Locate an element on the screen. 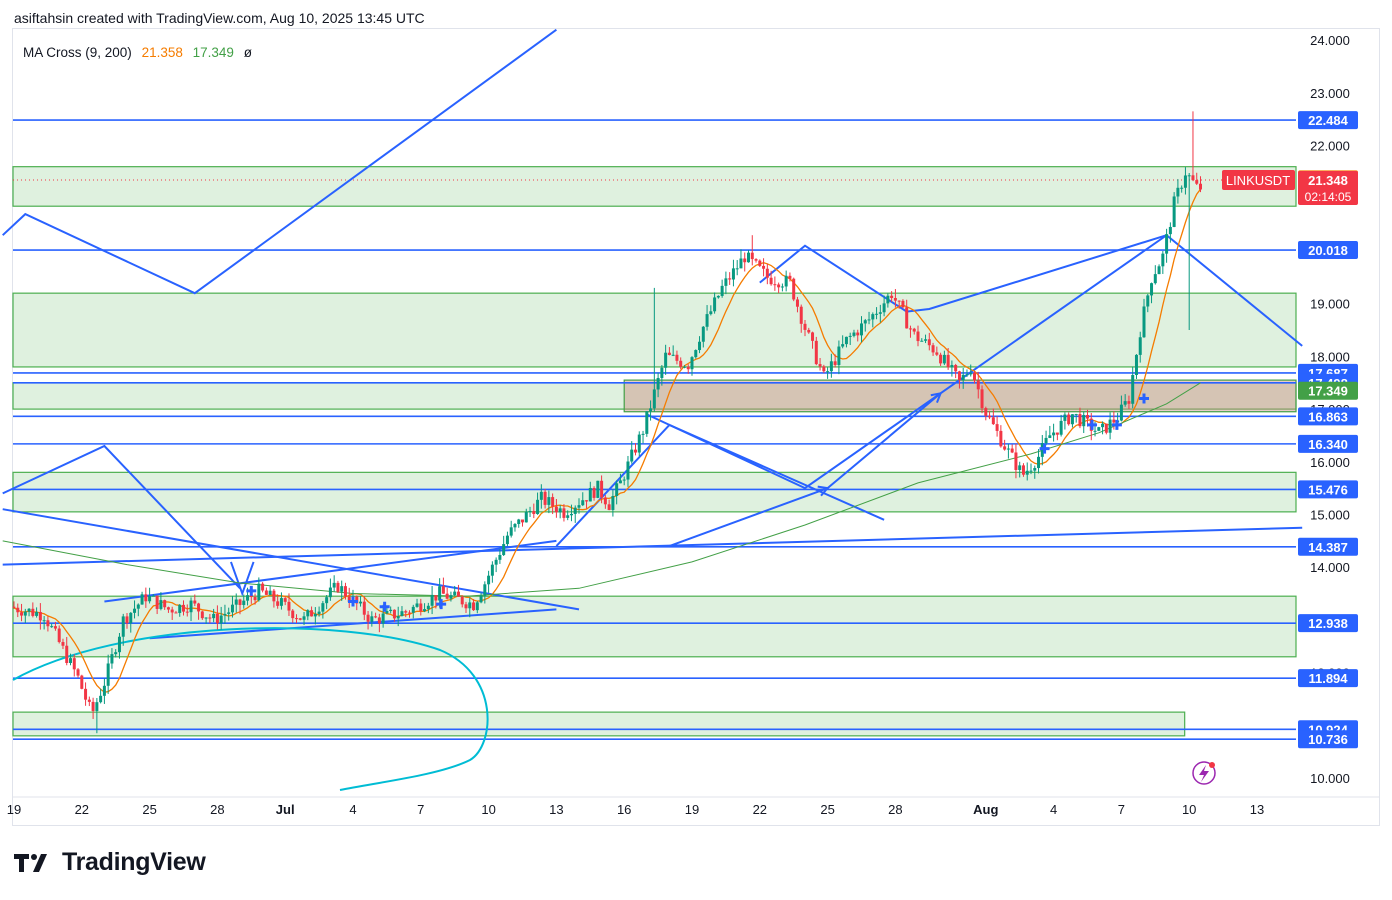 The height and width of the screenshot is (900, 1392). time-axis: 19 22 25 28 Jul 4 7 10 13 16 19 22 25 28 Aug 4 7 10 13 is located at coordinates (635, 809).